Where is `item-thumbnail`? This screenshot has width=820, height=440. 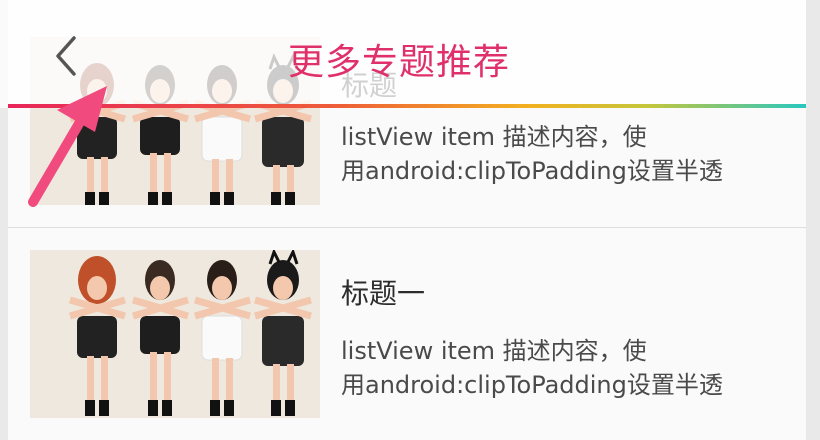
item-thumbnail is located at coordinates (175, 334).